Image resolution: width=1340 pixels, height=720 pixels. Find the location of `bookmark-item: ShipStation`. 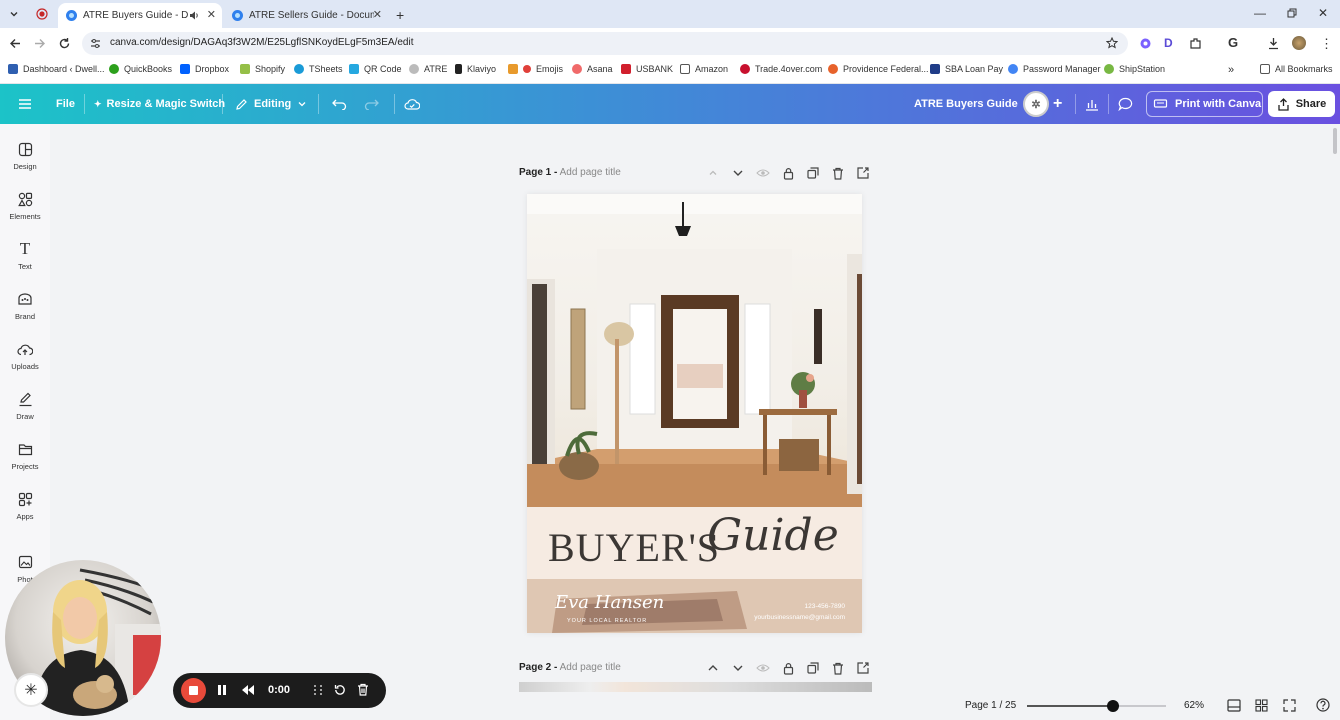

bookmark-item: ShipStation is located at coordinates (1134, 69).